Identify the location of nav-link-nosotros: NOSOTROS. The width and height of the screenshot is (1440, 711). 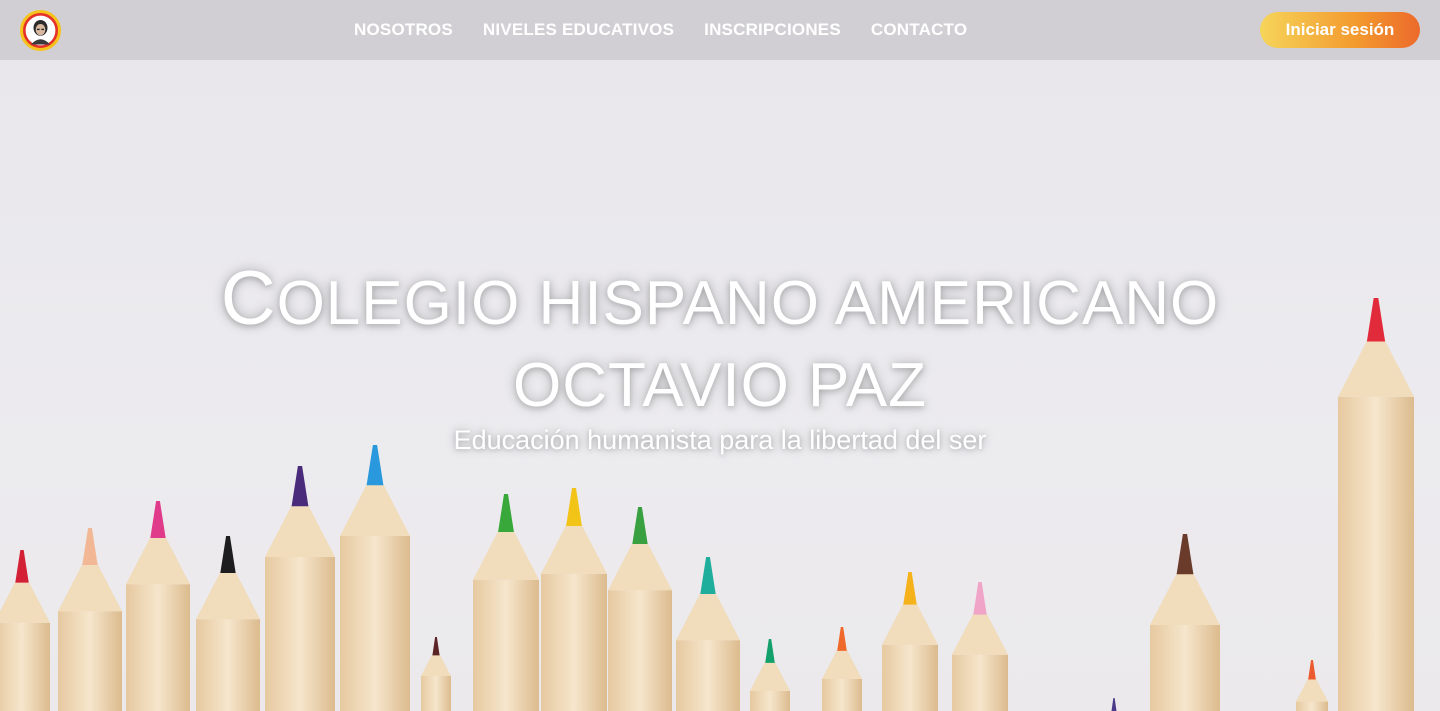
(403, 30).